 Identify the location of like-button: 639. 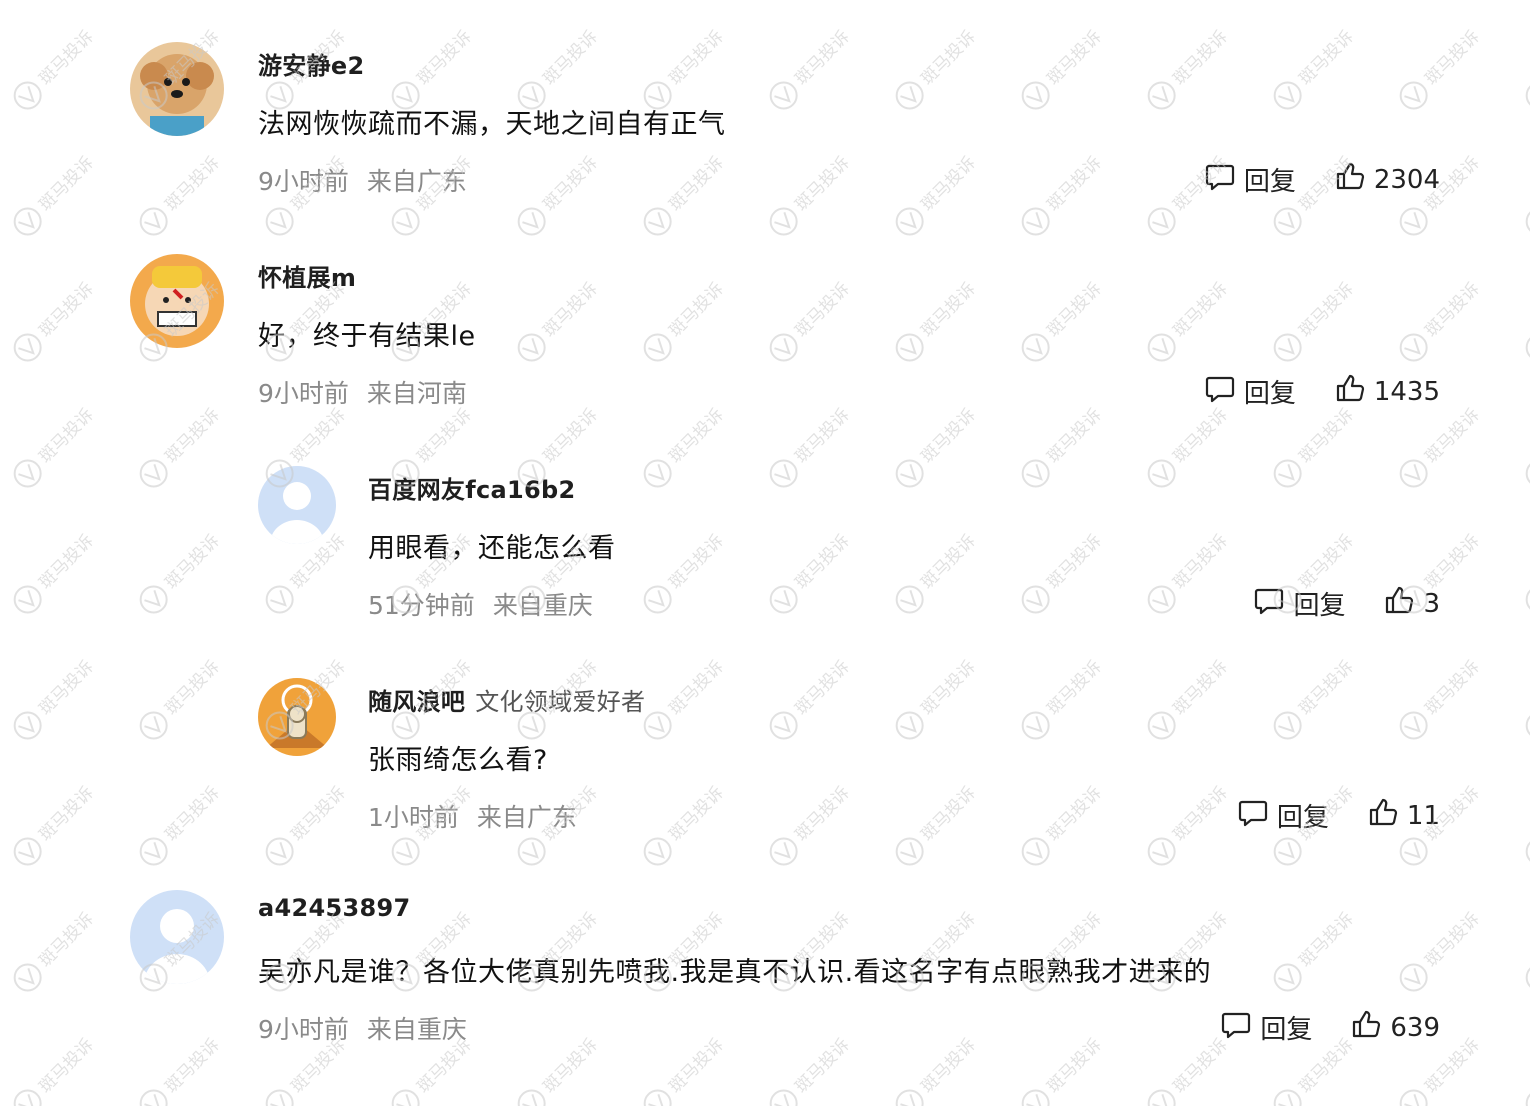
(1395, 1027).